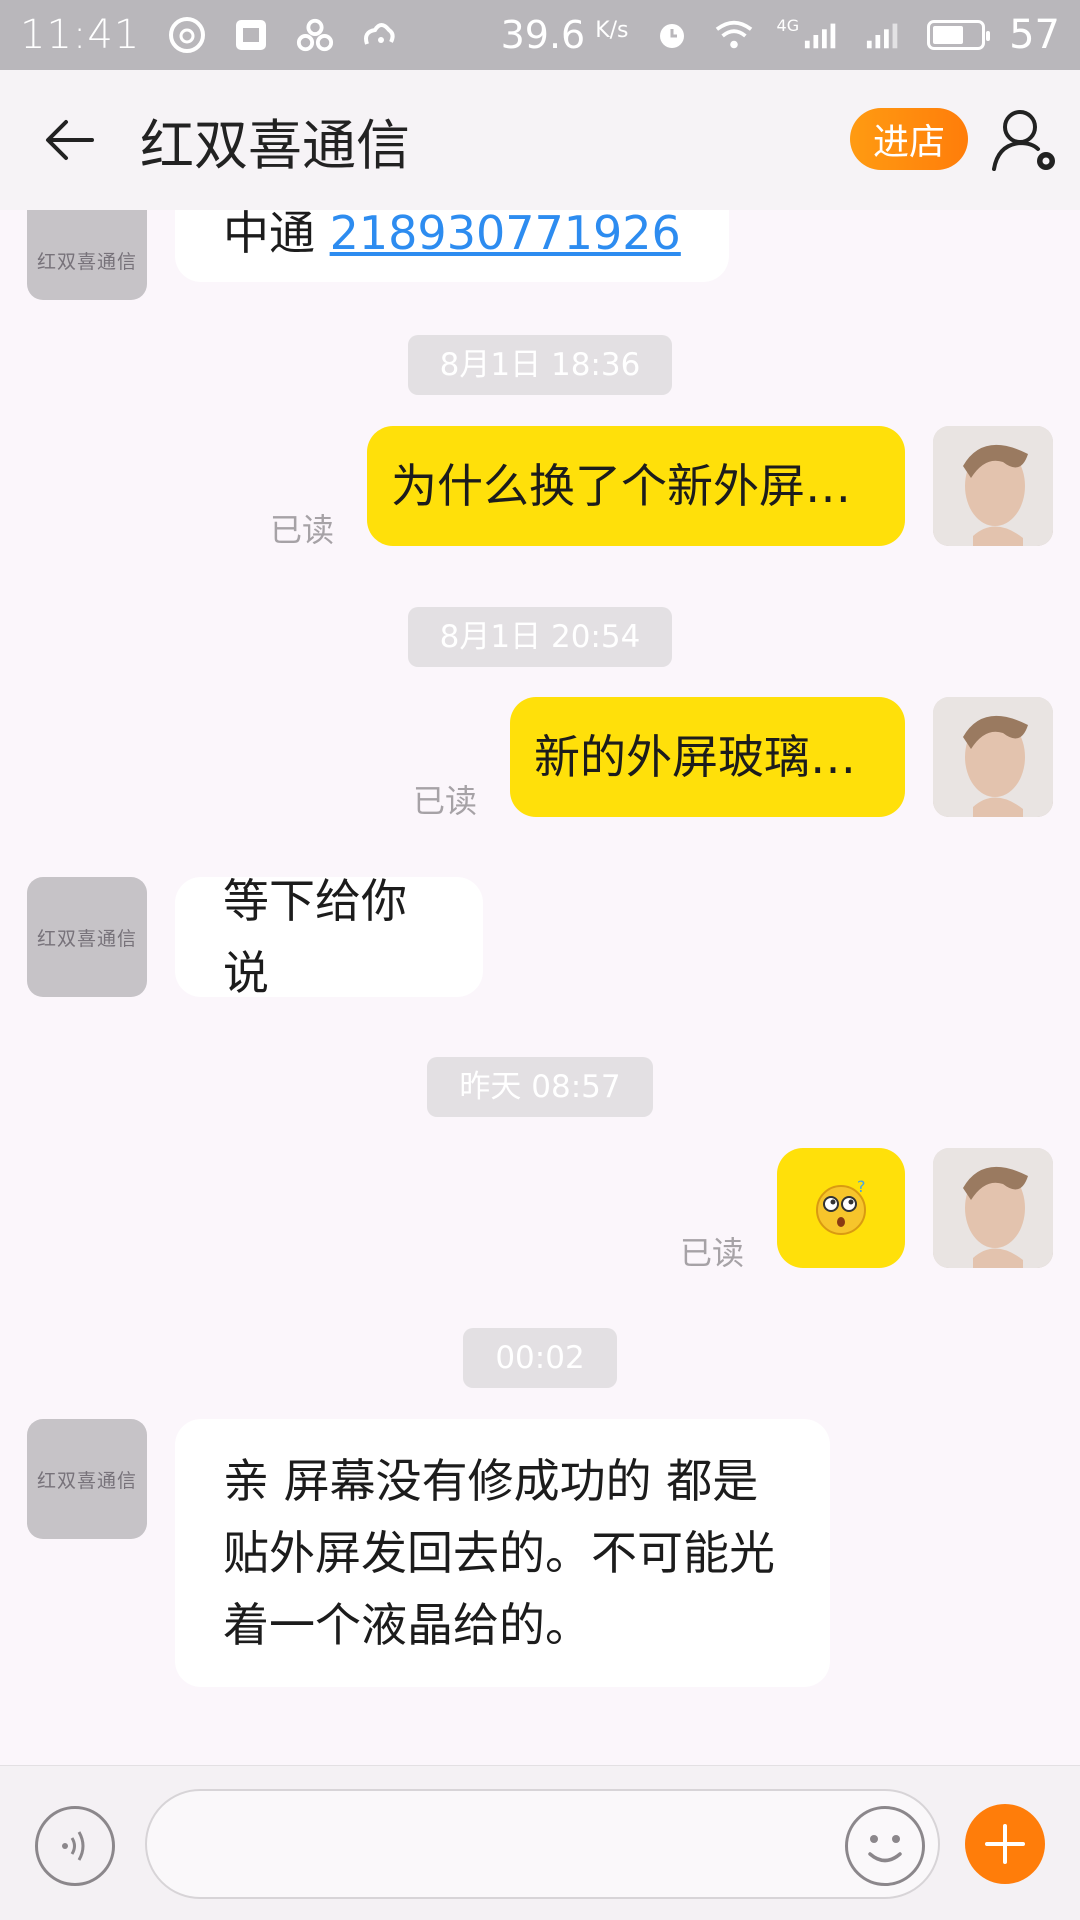 The image size is (1080, 1920). I want to click on alarm-icon, so click(672, 35).